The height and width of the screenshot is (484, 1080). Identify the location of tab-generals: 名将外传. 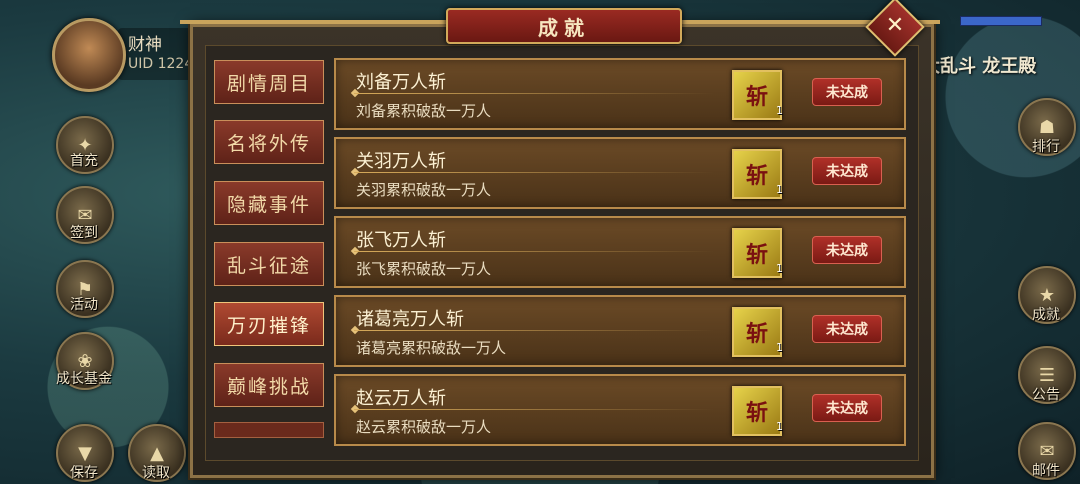
(269, 142).